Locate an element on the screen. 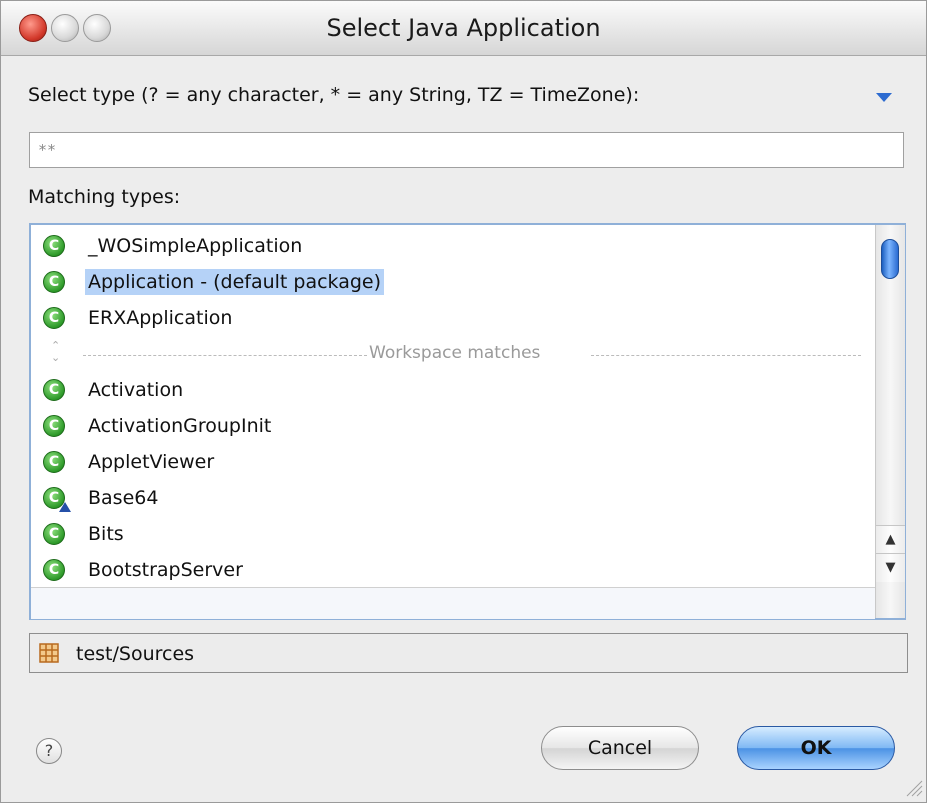 This screenshot has width=927, height=803. window-title: Select Java Application is located at coordinates (463, 28).